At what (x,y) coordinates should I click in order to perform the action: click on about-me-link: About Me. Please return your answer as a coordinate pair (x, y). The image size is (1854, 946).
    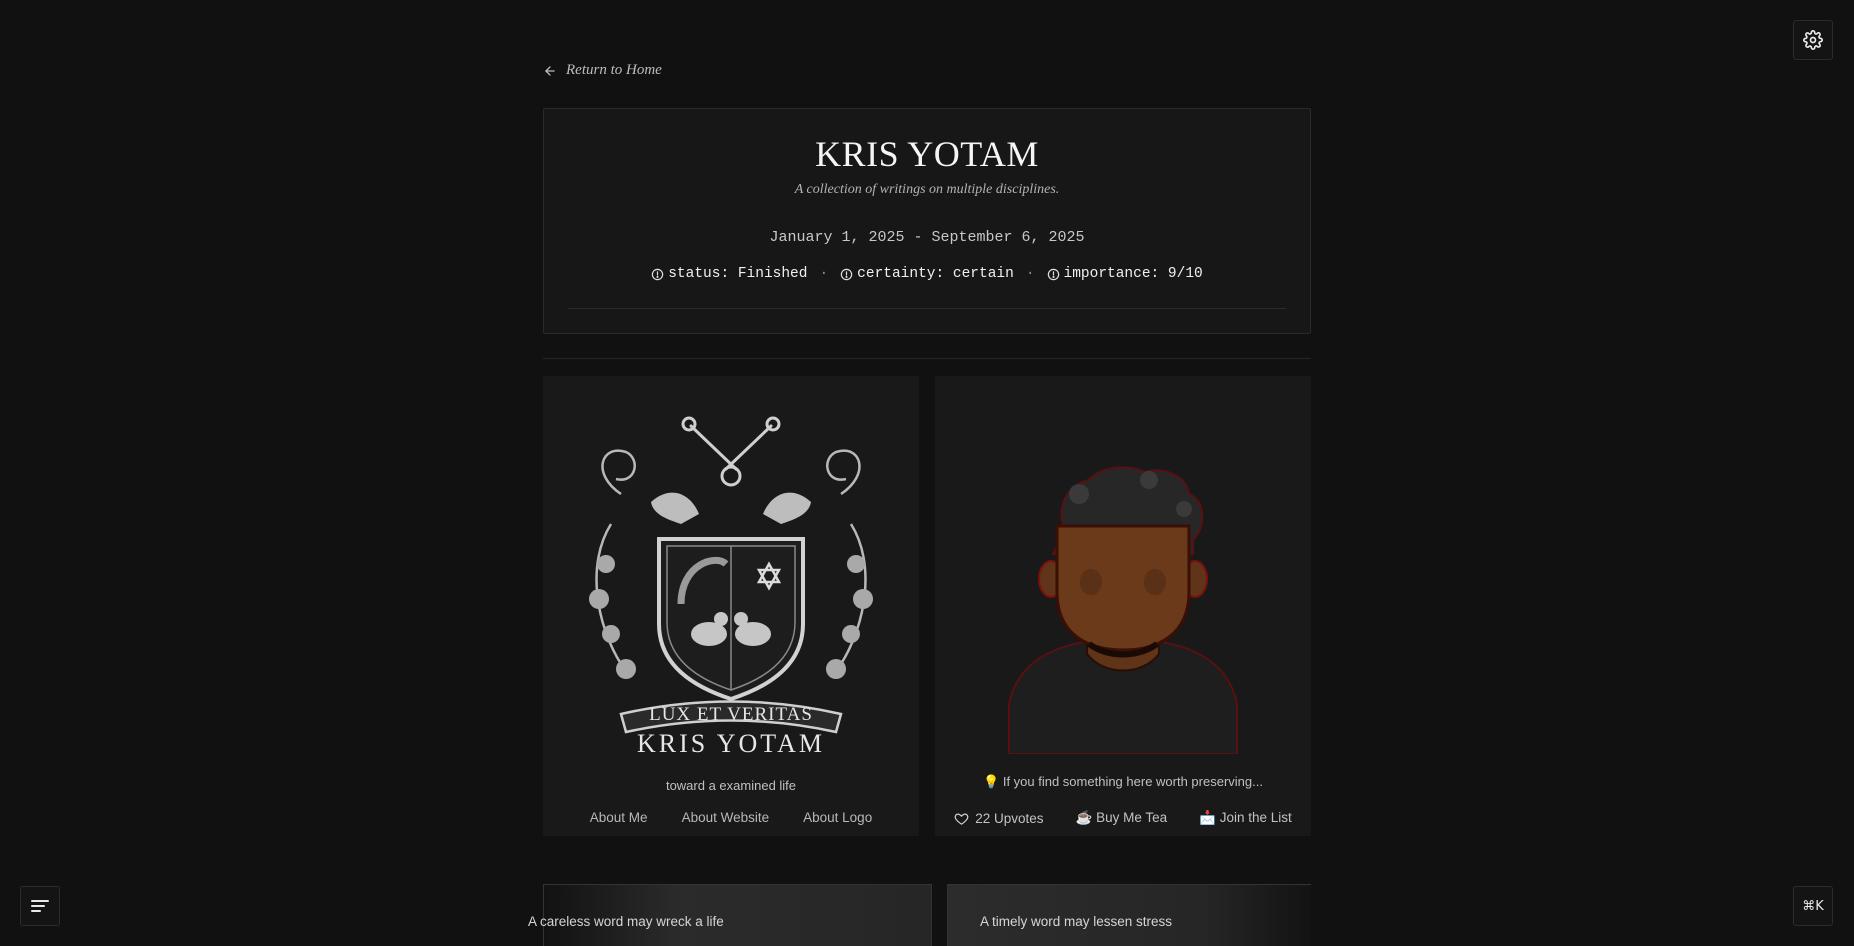
    Looking at the image, I should click on (619, 817).